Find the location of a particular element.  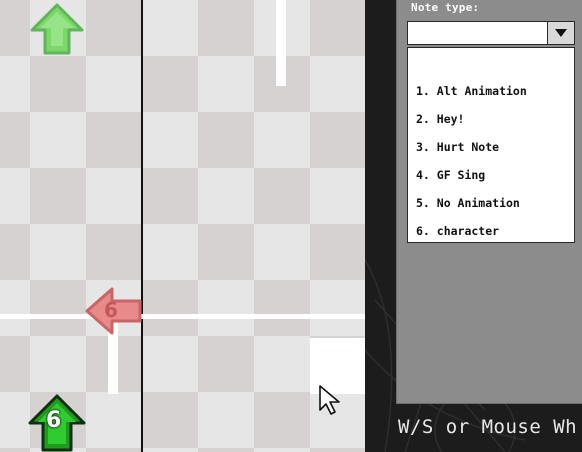

note-type-dropdown is located at coordinates (491, 33).